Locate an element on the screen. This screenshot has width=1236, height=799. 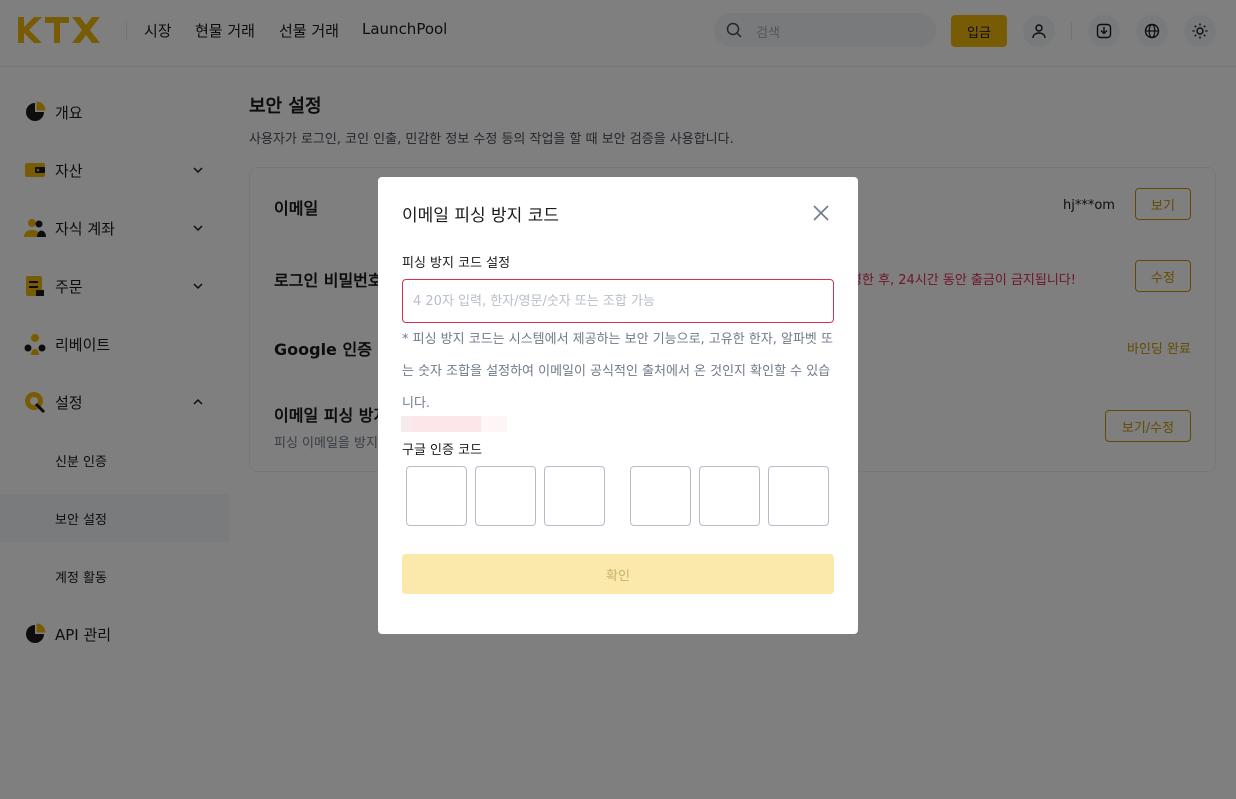
close-icon is located at coordinates (821, 213).